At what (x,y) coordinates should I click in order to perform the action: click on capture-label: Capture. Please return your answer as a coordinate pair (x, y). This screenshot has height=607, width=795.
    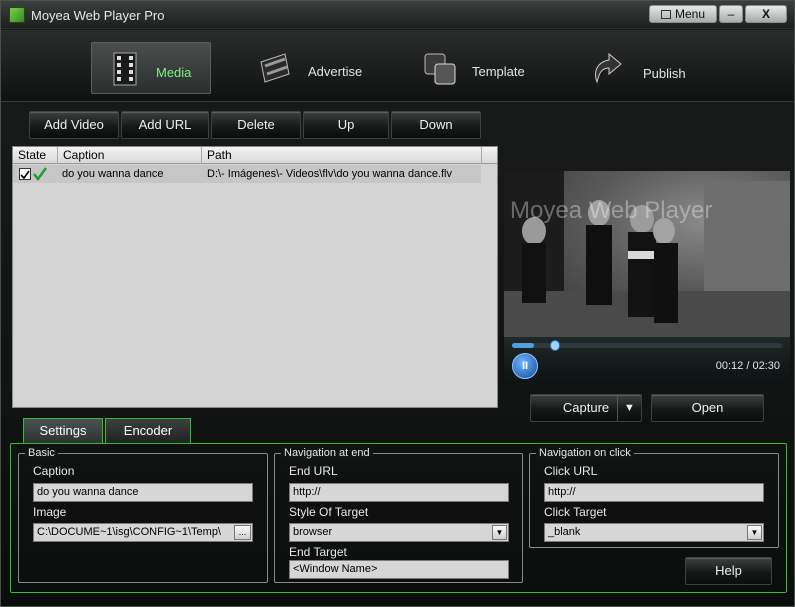
    Looking at the image, I should click on (586, 407).